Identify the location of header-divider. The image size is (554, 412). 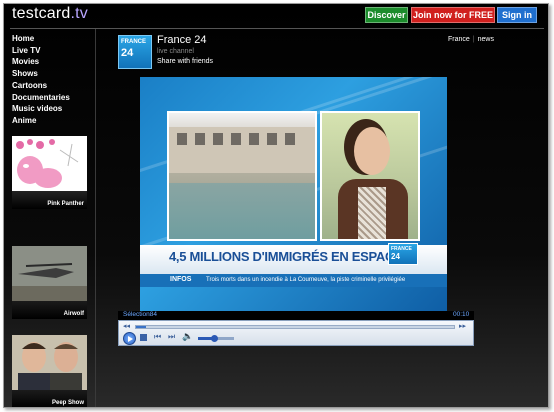
(277, 28).